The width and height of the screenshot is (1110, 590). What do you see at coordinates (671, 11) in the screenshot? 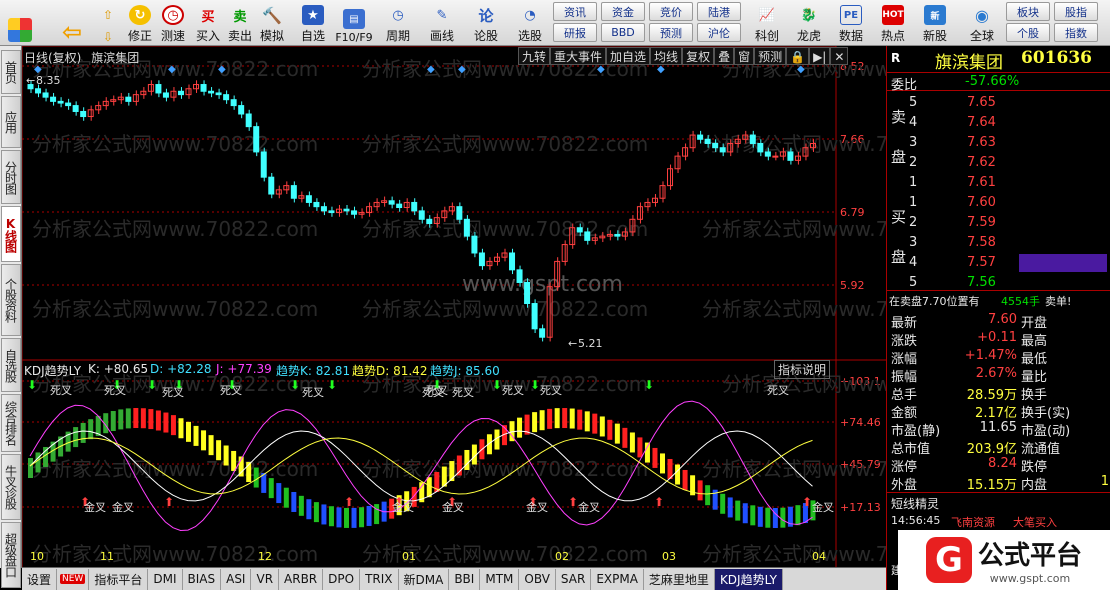
I see `auction-button: 竞价` at bounding box center [671, 11].